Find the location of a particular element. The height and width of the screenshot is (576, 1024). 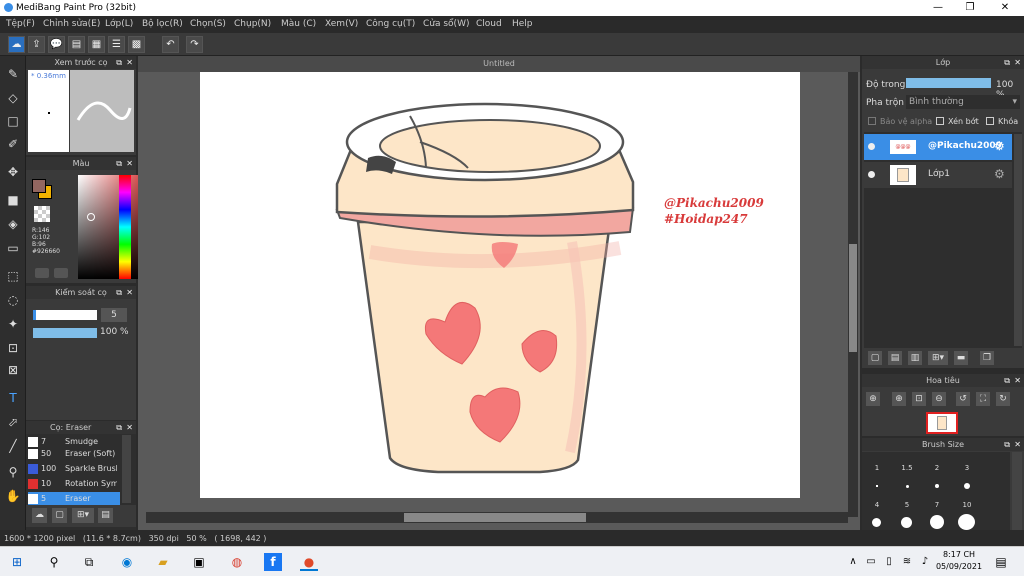

close-button: ✕ is located at coordinates (1005, 8).